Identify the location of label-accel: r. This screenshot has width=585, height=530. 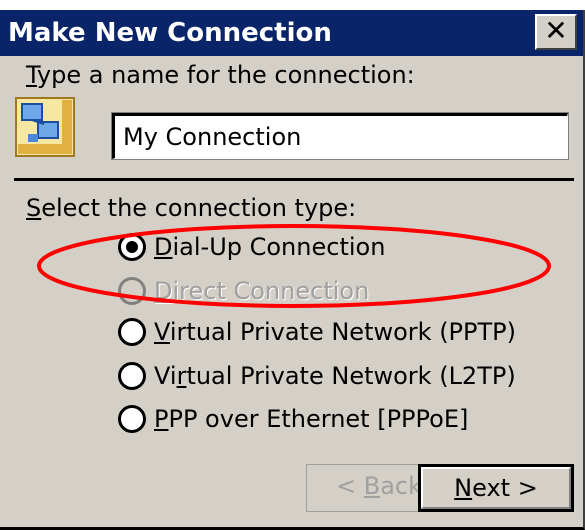
(181, 376).